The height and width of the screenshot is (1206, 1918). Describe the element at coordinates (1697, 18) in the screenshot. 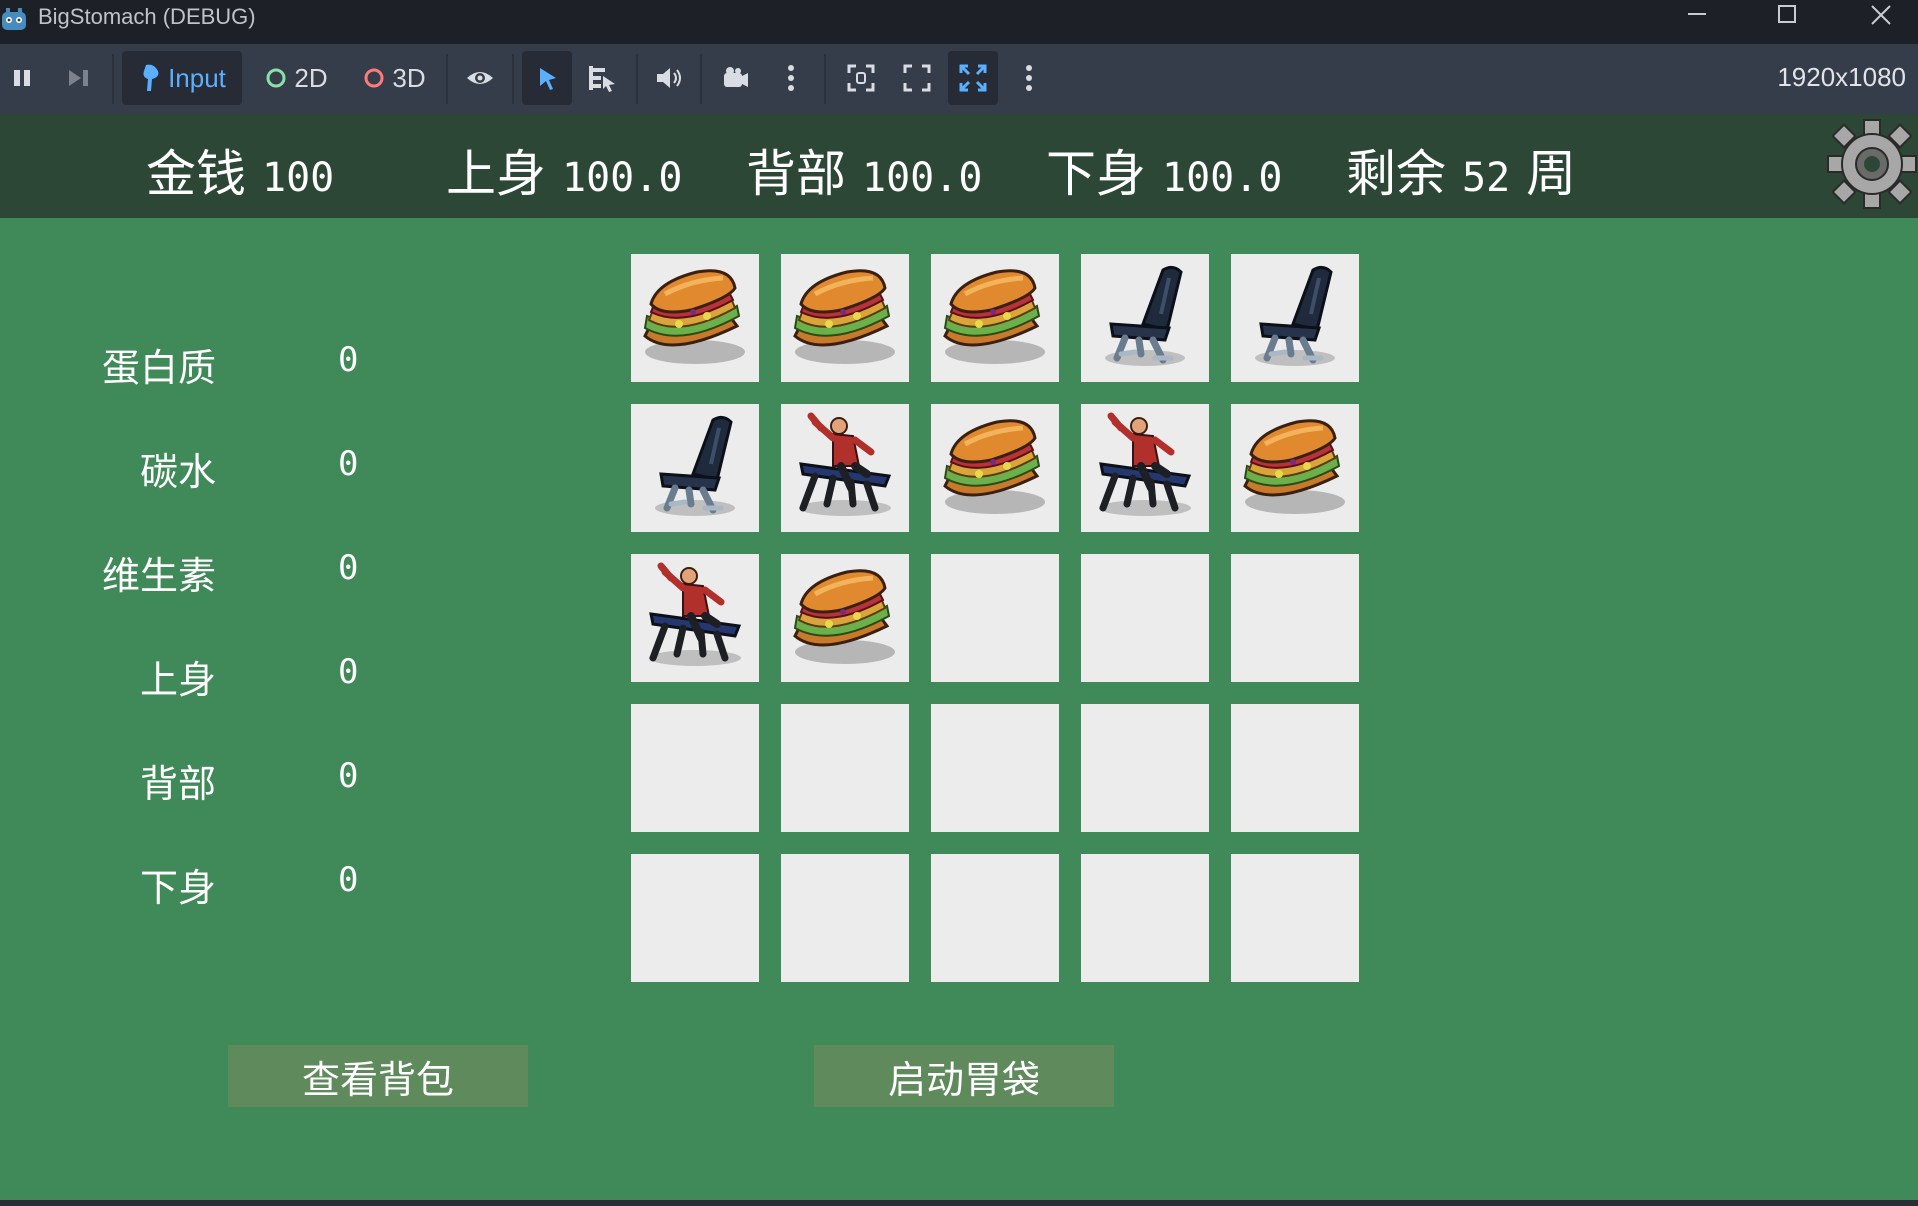

I see `minimize-button` at that location.